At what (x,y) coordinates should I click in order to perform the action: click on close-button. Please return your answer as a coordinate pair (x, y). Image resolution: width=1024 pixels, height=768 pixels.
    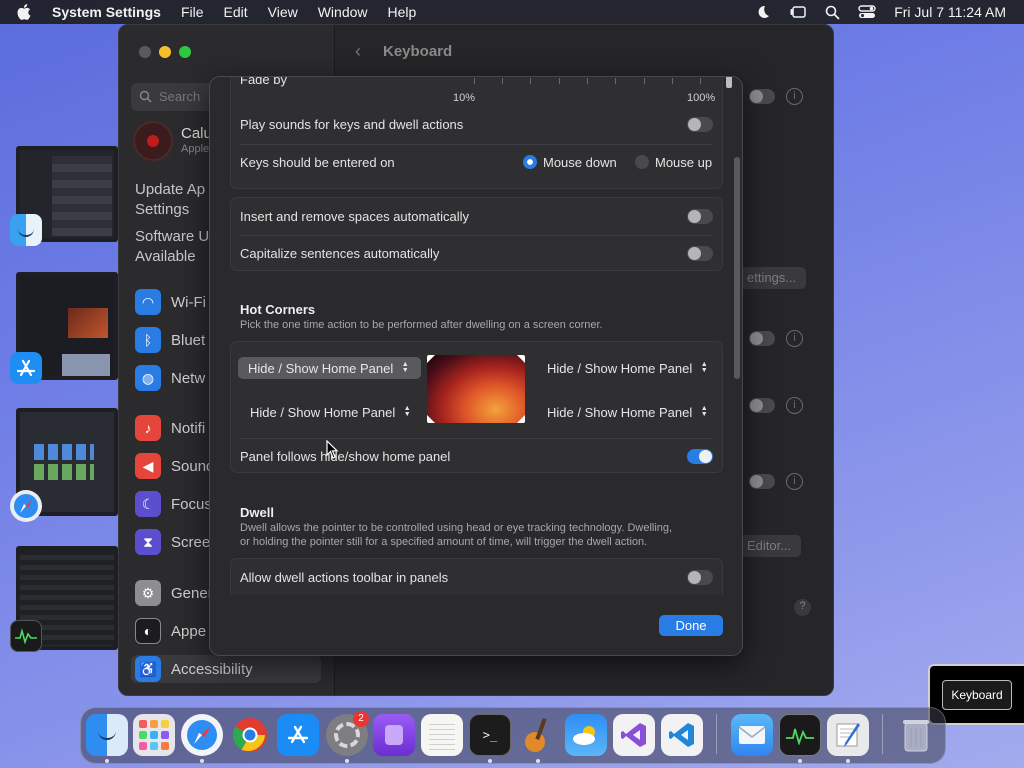
    Looking at the image, I should click on (145, 52).